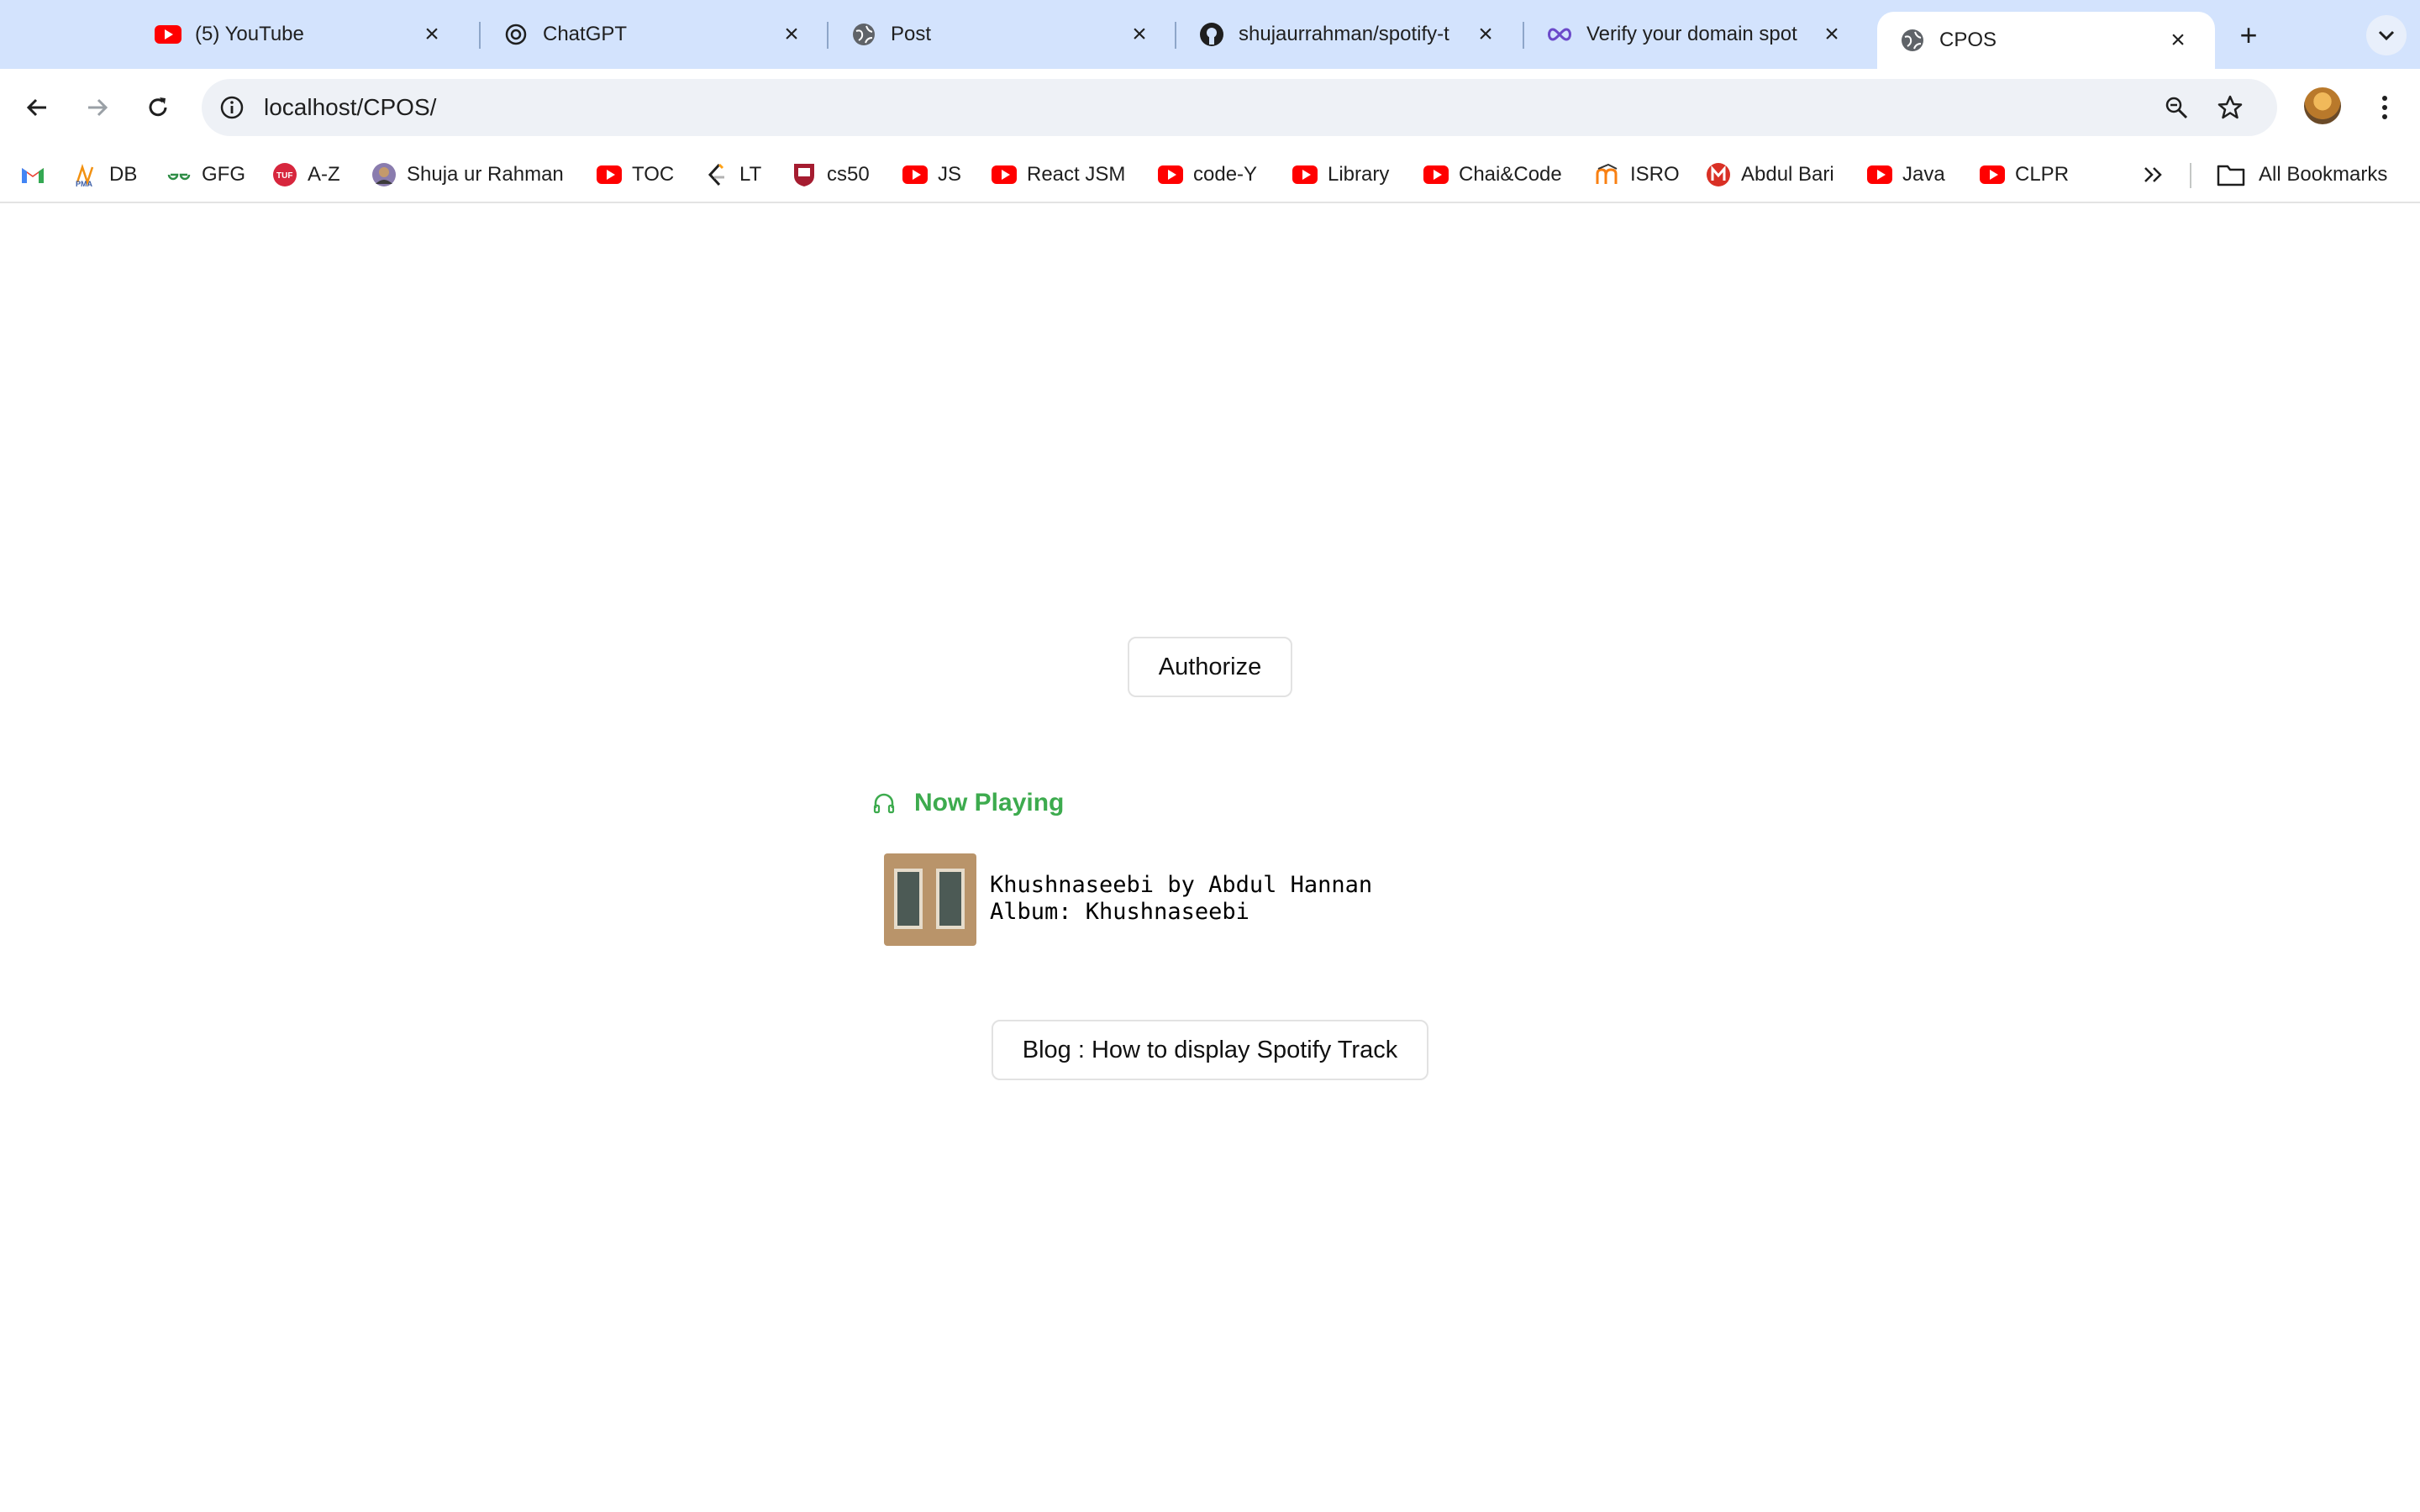  I want to click on bookmark-label: Shuja ur Rahman, so click(485, 174).